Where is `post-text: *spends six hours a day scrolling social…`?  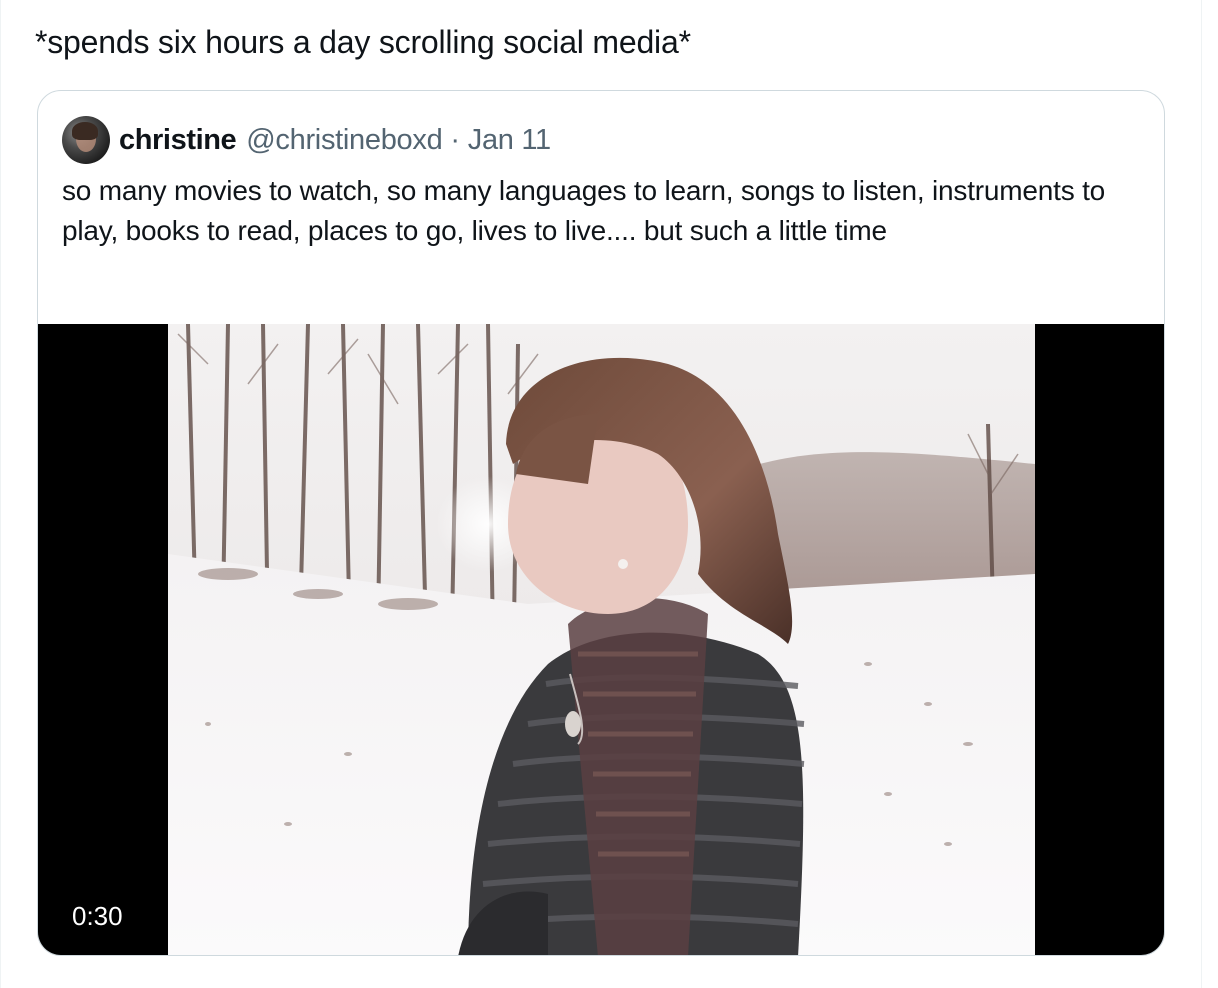 post-text: *spends six hours a day scrolling social… is located at coordinates (363, 42).